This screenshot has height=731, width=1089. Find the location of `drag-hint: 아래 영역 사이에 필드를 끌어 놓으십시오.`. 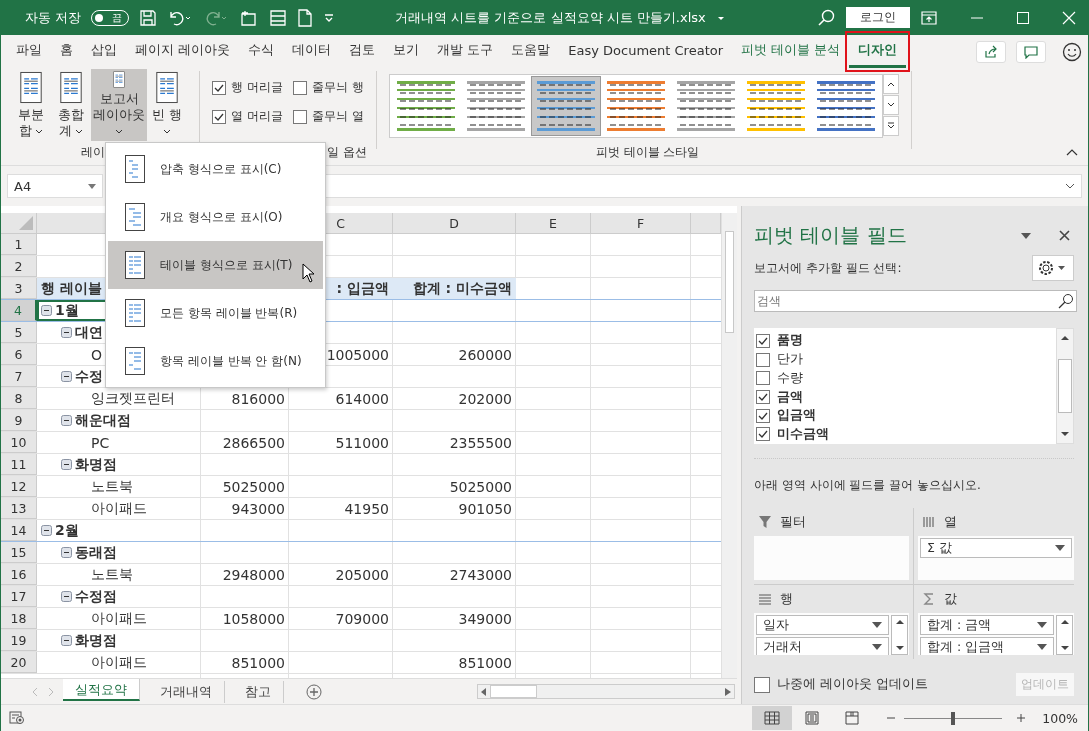

drag-hint: 아래 영역 사이에 필드를 끌어 놓으십시오. is located at coordinates (914, 477).